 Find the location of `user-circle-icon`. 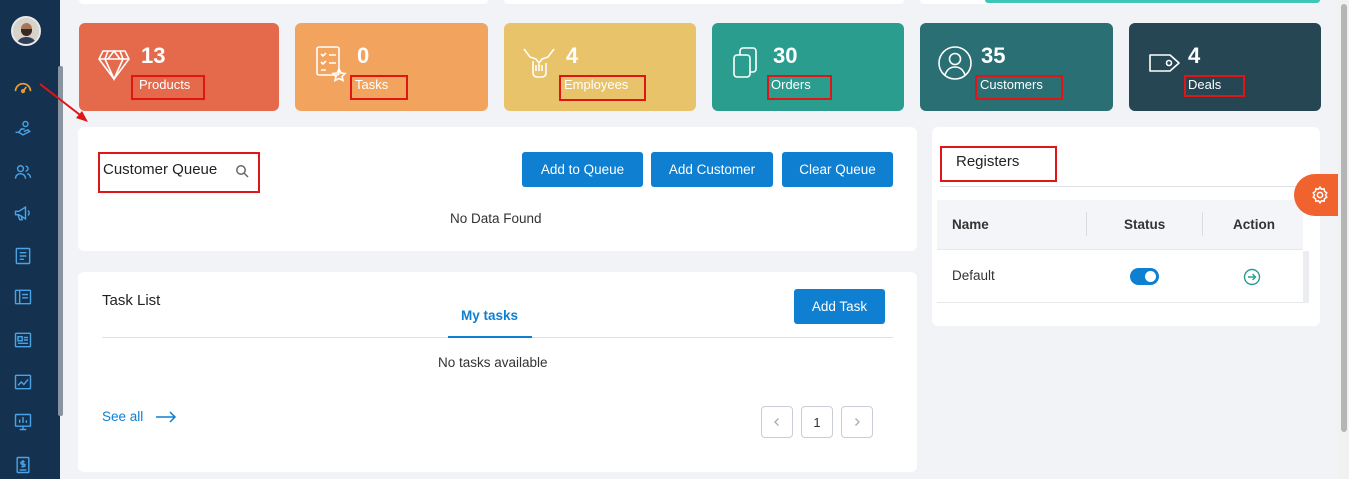

user-circle-icon is located at coordinates (955, 63).